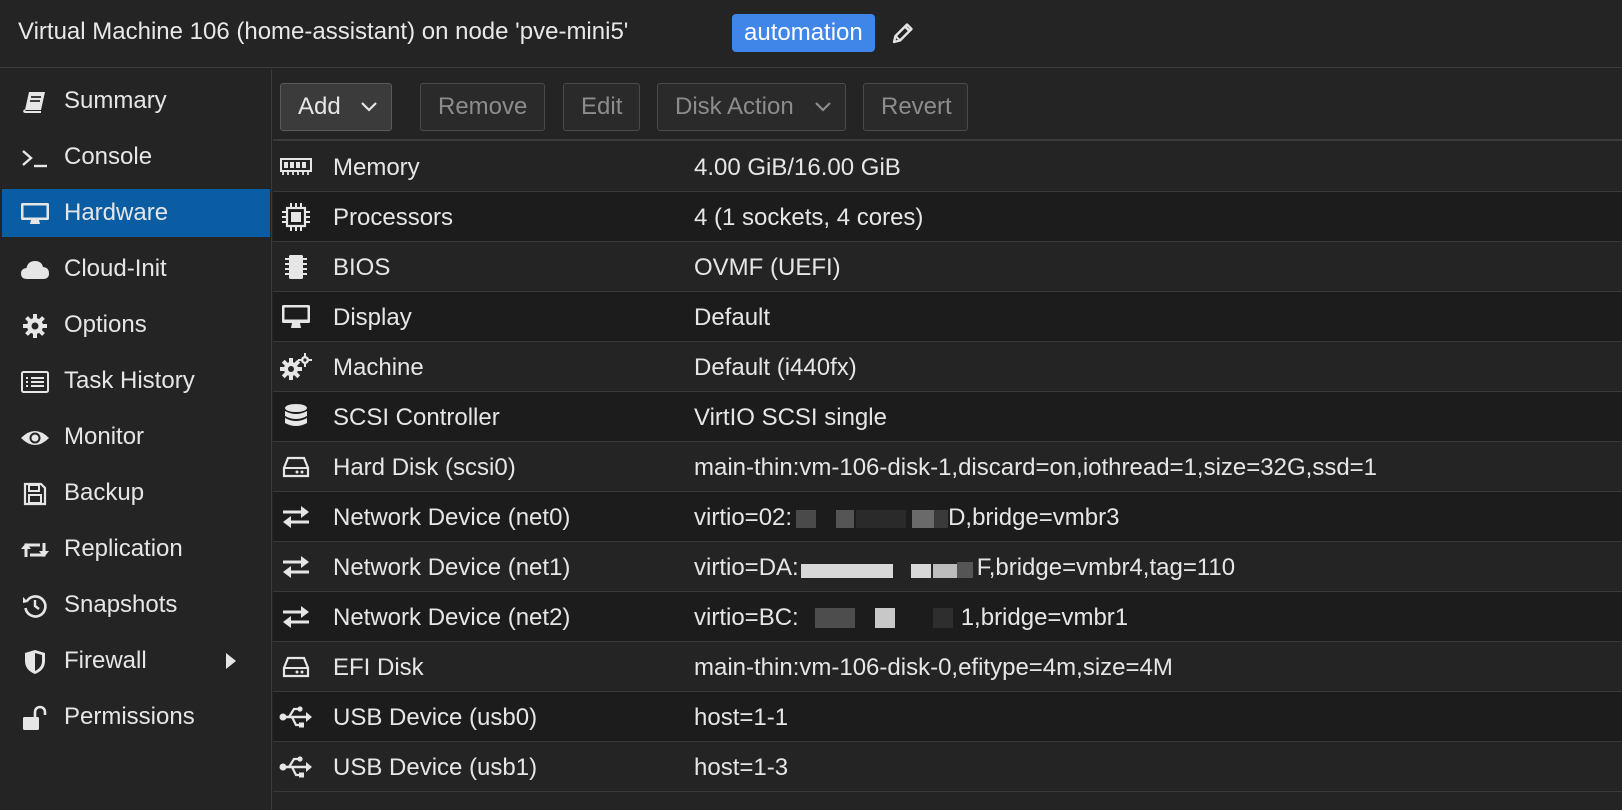 Image resolution: width=1622 pixels, height=810 pixels. Describe the element at coordinates (416, 417) in the screenshot. I see `row-name: SCSI Controller` at that location.